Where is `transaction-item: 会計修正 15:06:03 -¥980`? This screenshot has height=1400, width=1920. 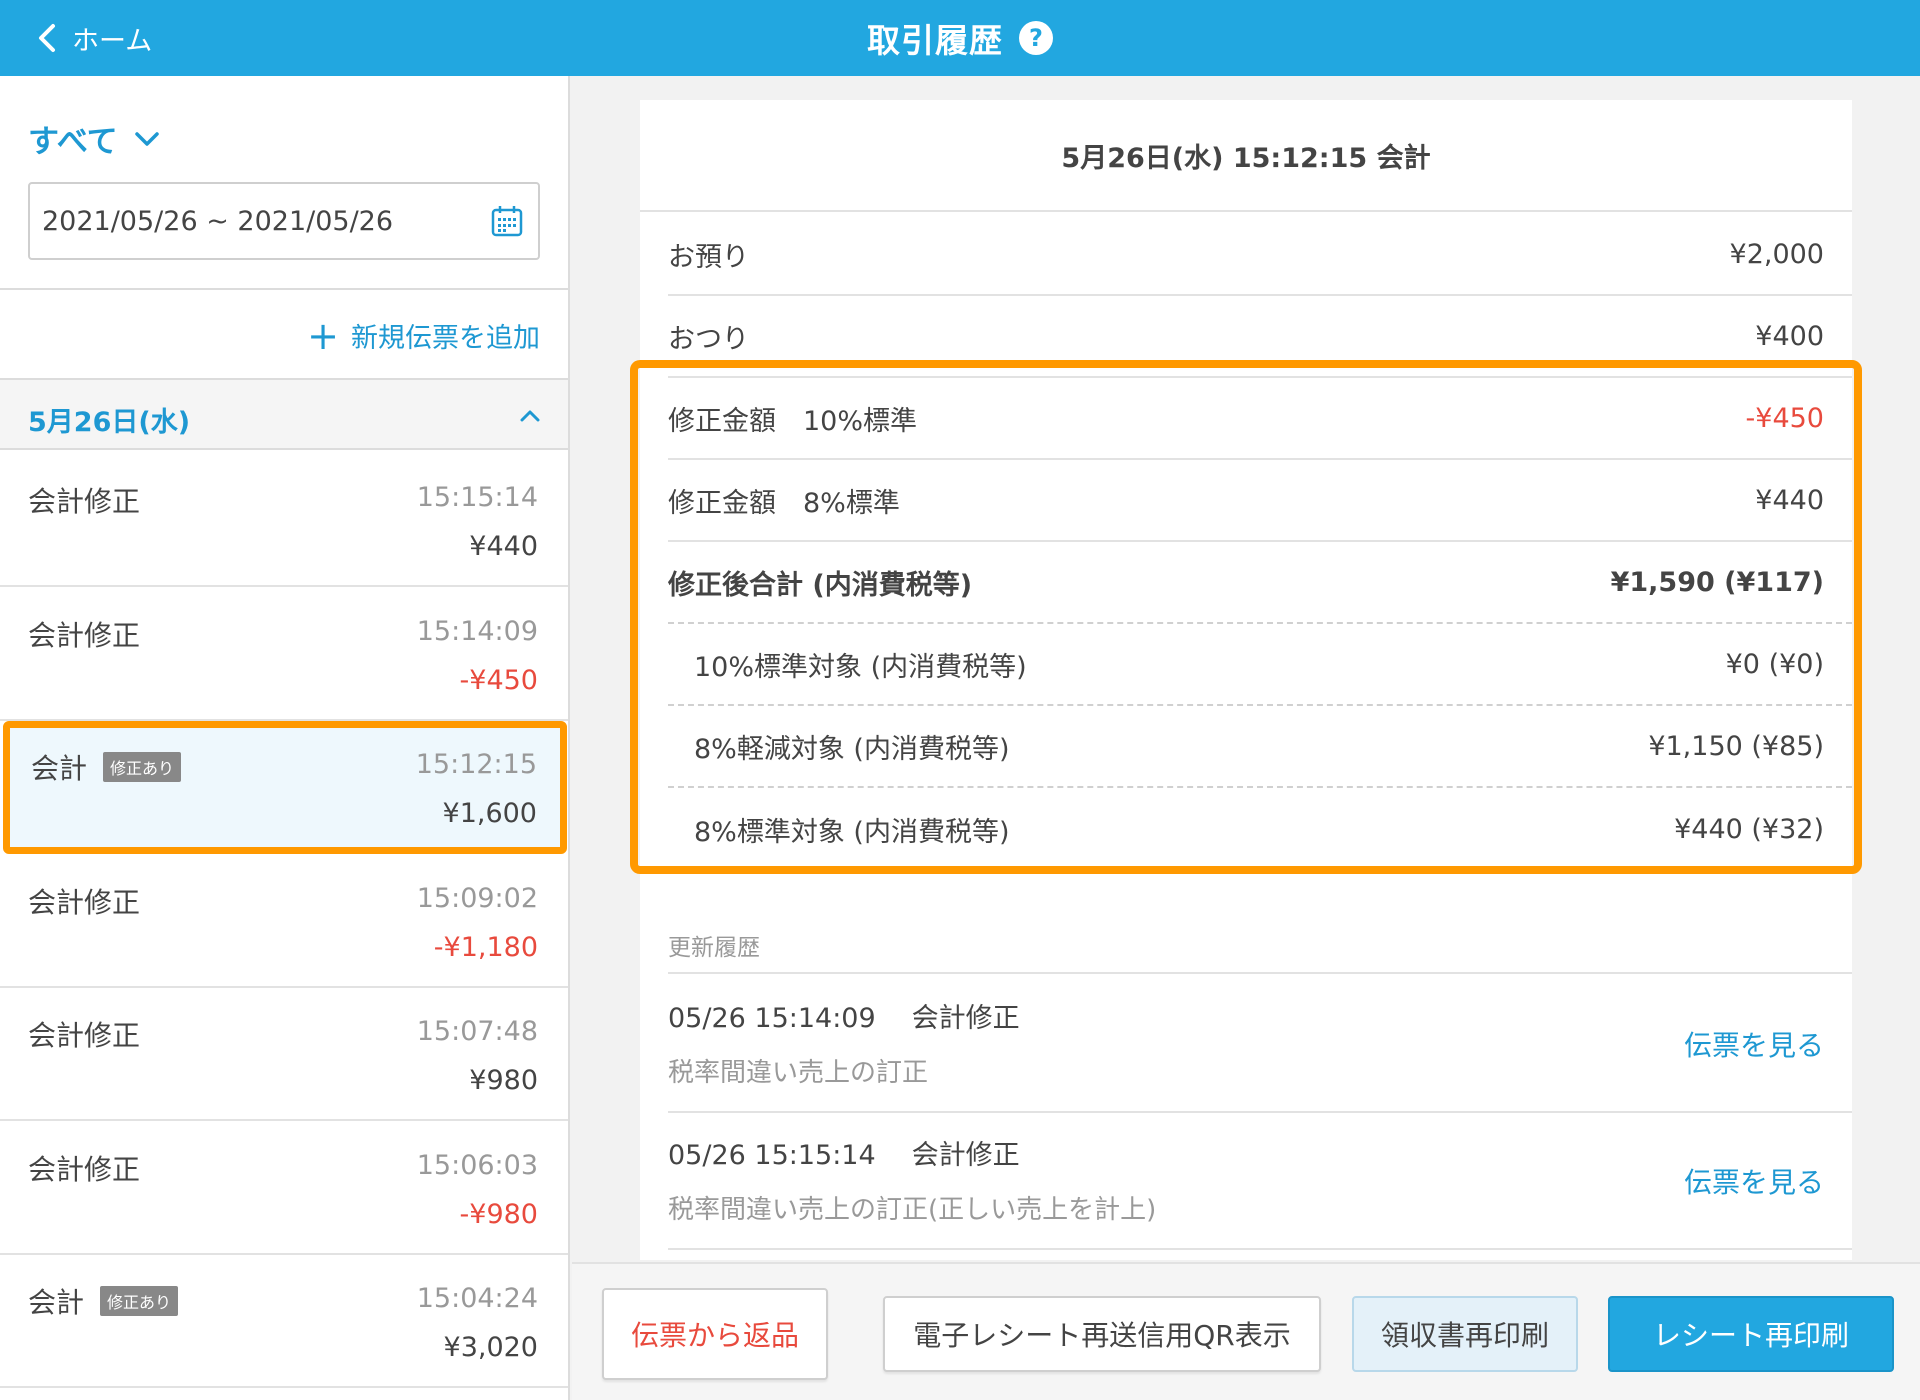 transaction-item: 会計修正 15:06:03 -¥980 is located at coordinates (284, 1188).